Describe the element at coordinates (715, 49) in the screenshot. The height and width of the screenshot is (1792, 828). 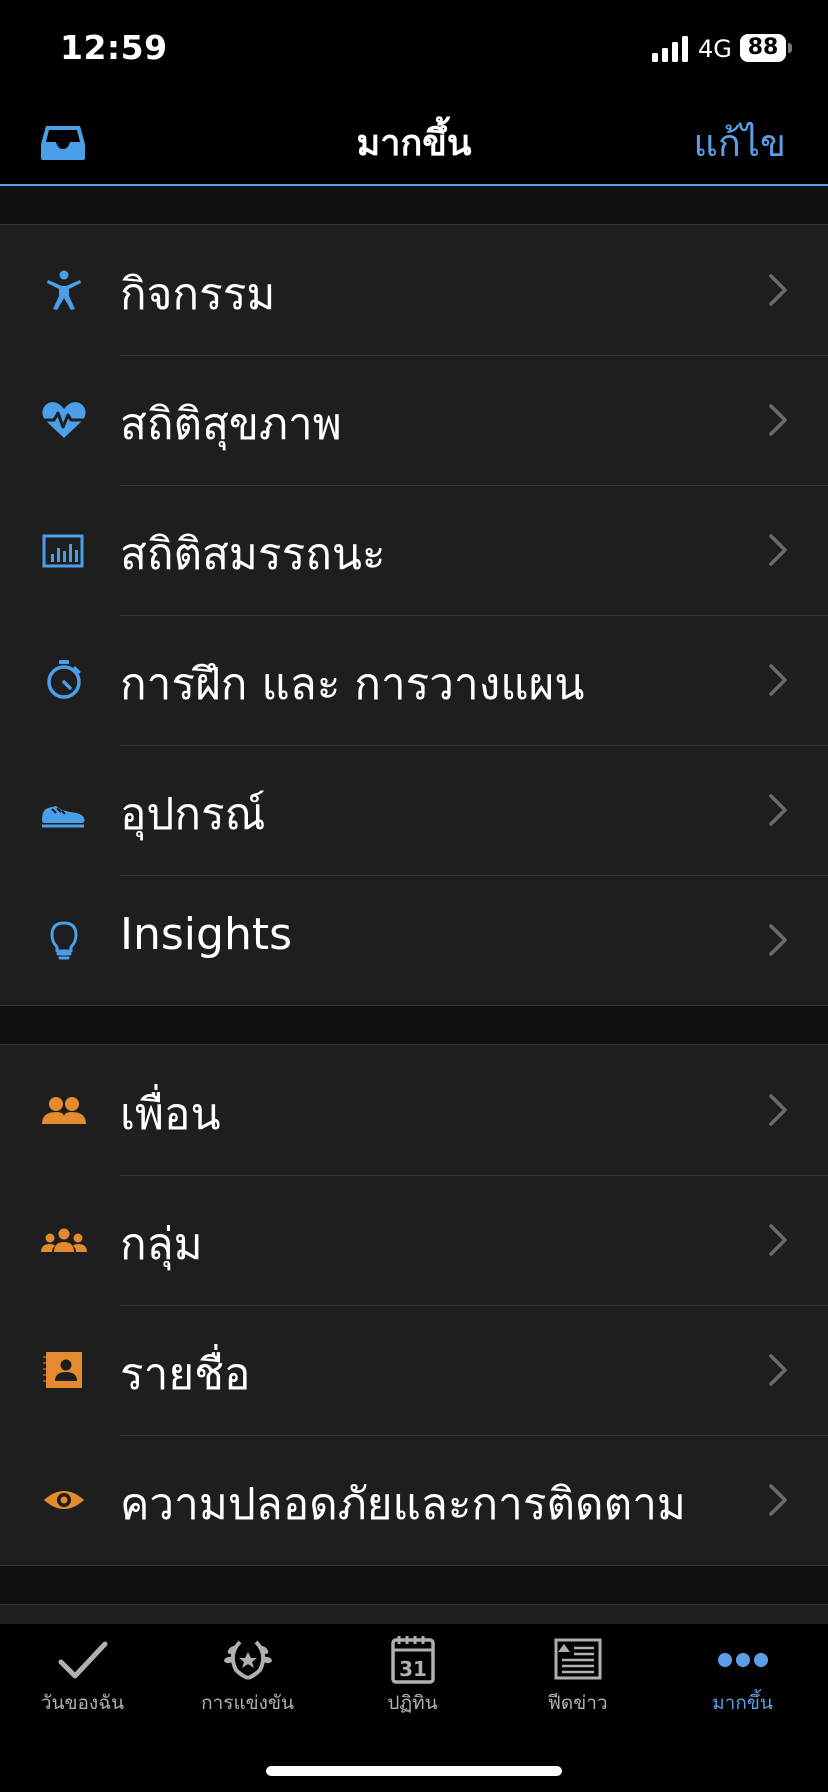
I see `network-type: 4G` at that location.